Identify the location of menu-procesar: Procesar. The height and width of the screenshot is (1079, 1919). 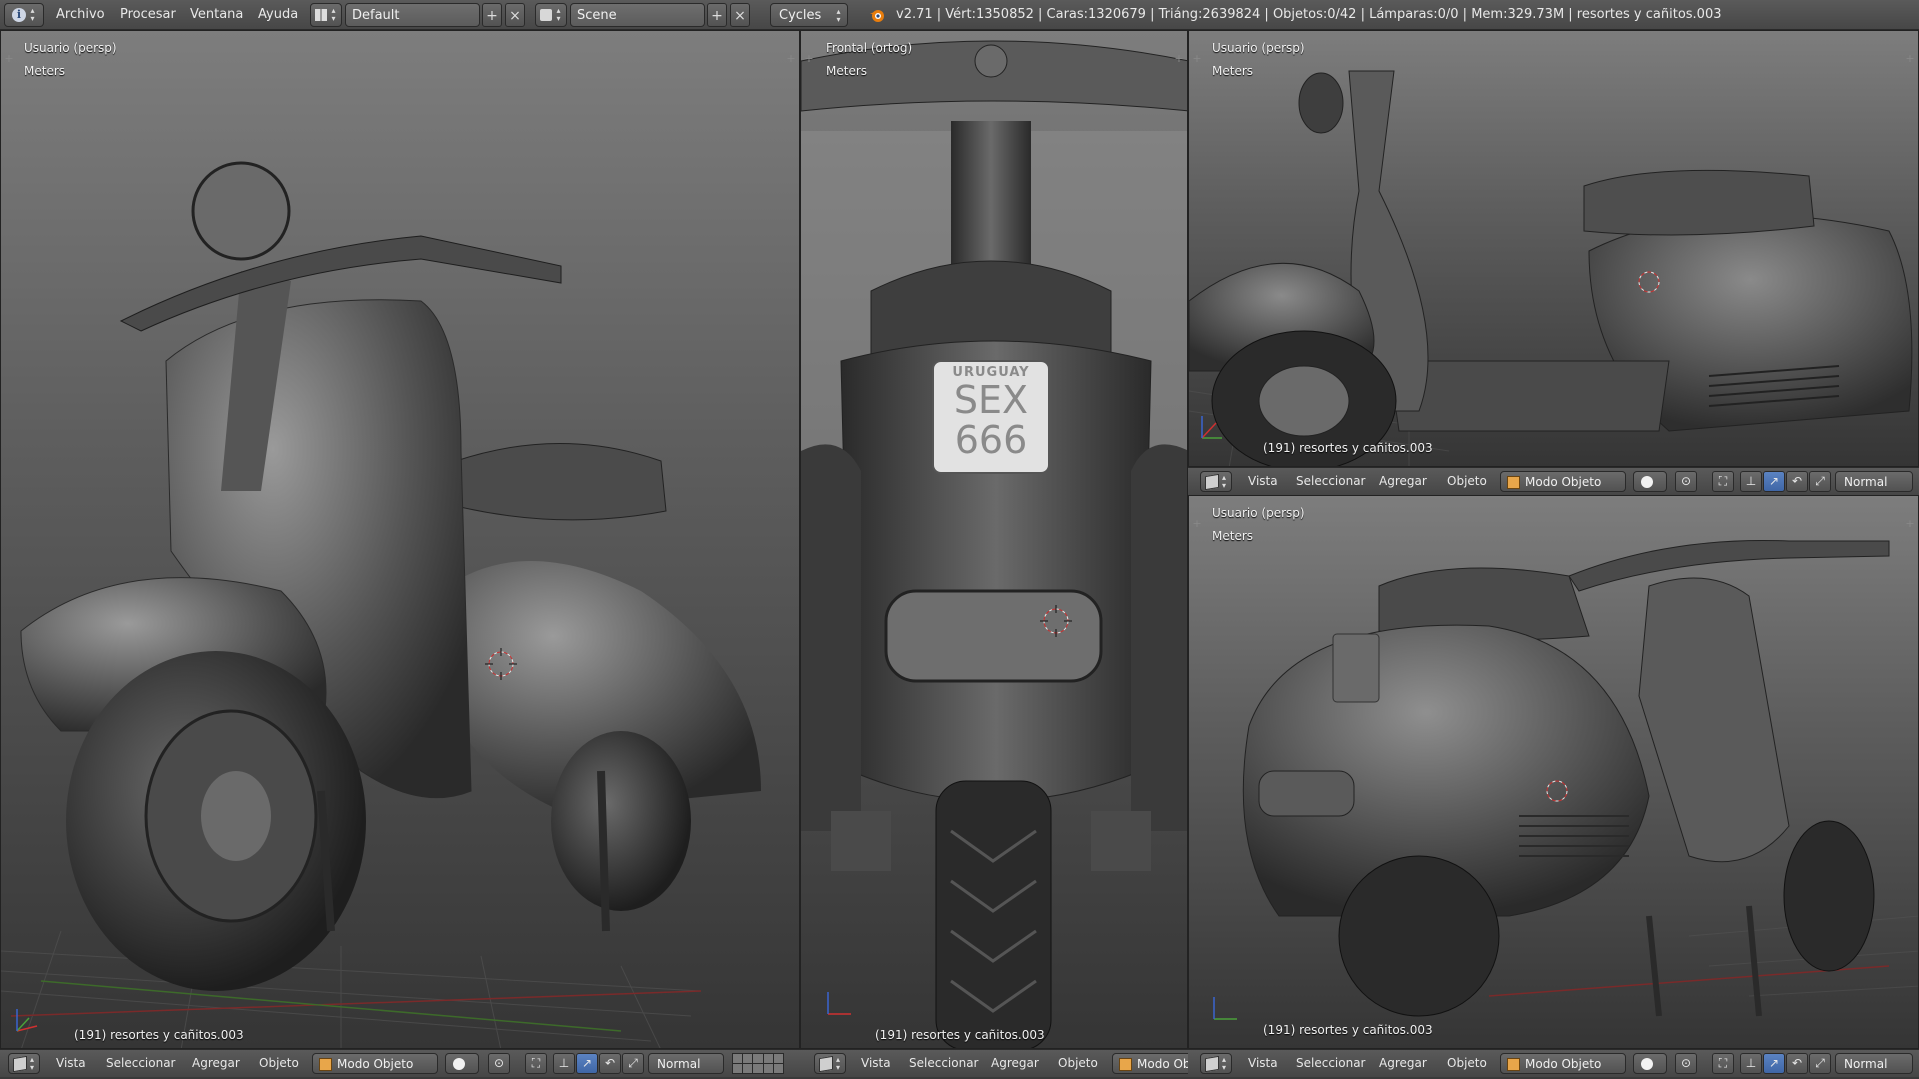
(148, 15).